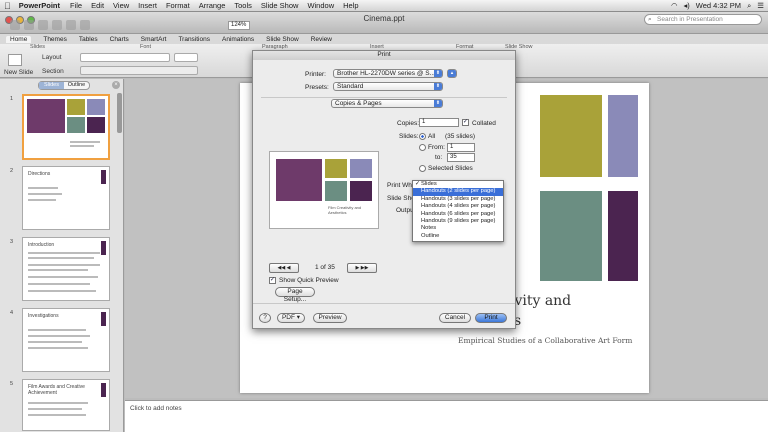 This screenshot has height=432, width=768. I want to click on spotlight-icon: ⌕, so click(749, 6).